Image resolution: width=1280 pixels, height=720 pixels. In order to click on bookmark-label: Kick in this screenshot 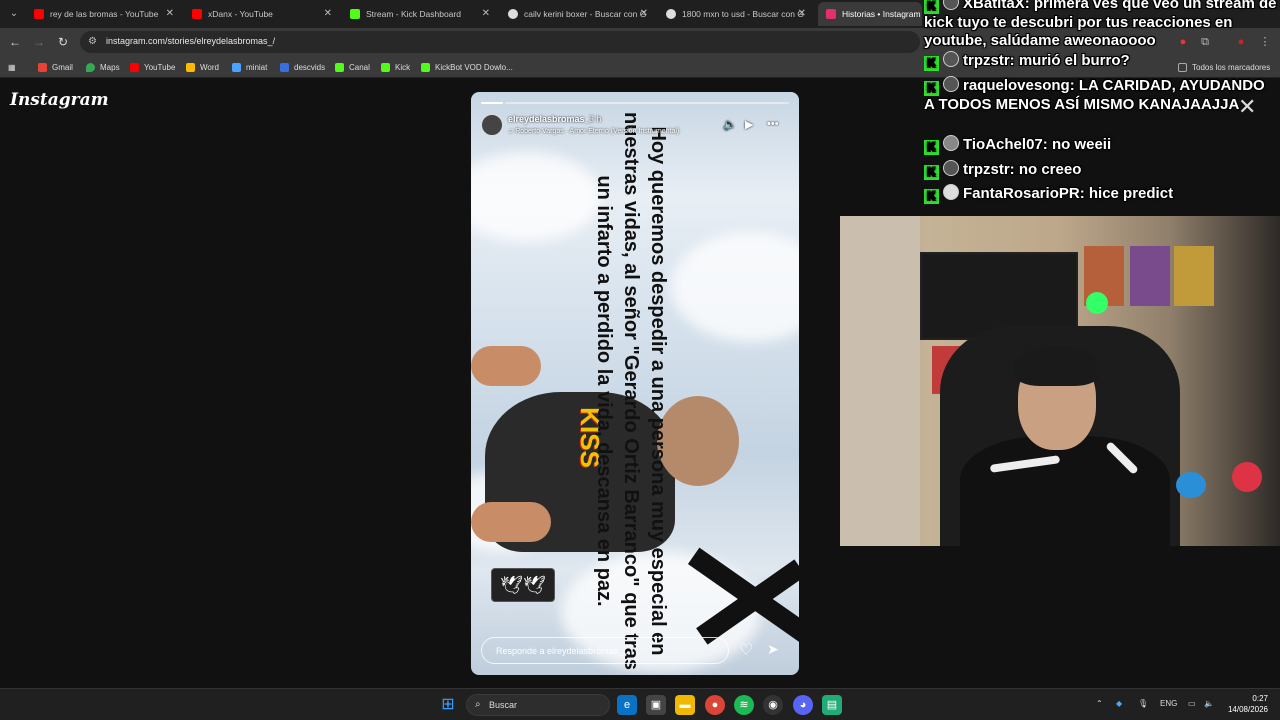, I will do `click(403, 67)`.